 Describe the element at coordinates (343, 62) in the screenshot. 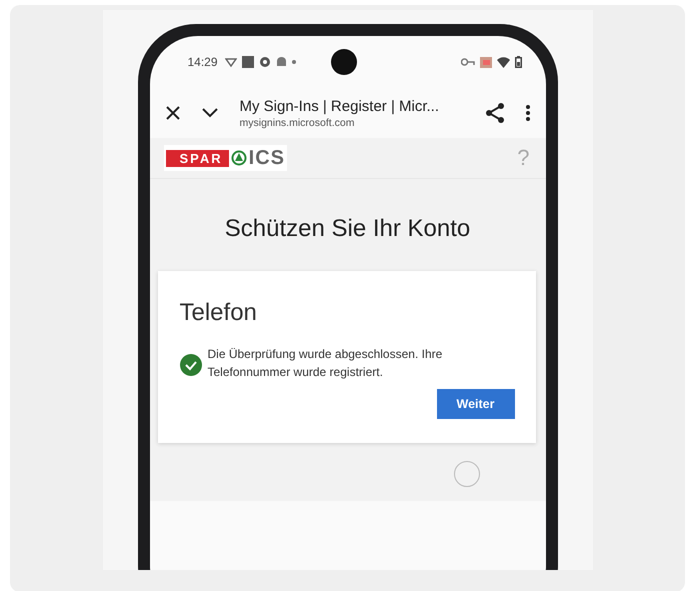

I see `camera-hole` at that location.